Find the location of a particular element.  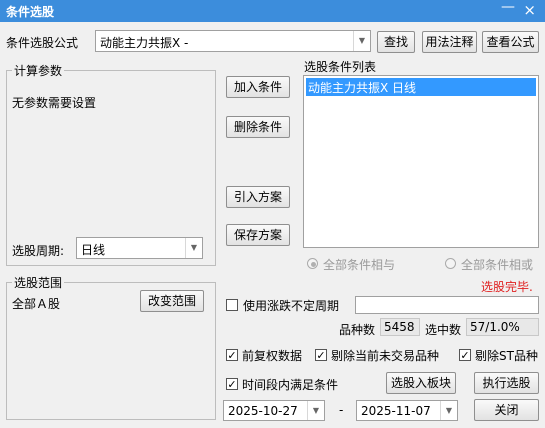

list-item: 动能主力共振X 日线 is located at coordinates (421, 87).